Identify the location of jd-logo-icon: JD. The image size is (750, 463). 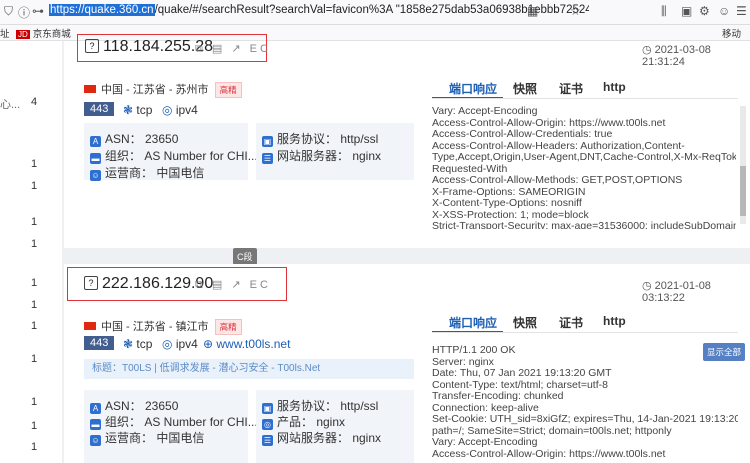
(23, 34).